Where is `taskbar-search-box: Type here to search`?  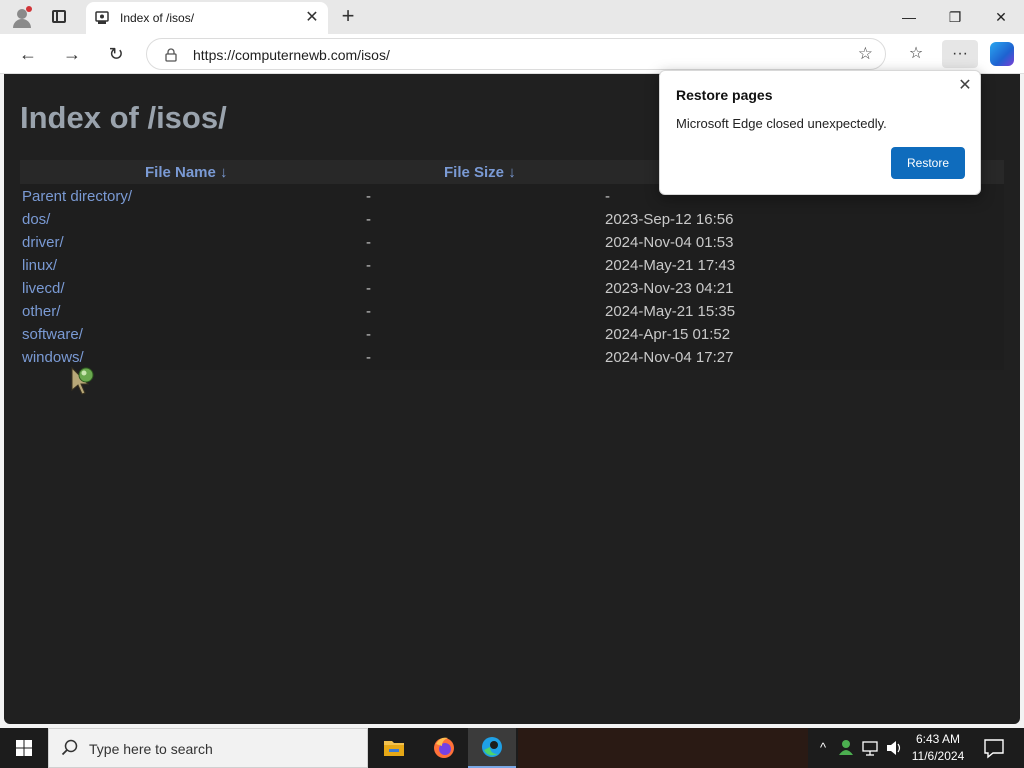 taskbar-search-box: Type here to search is located at coordinates (208, 748).